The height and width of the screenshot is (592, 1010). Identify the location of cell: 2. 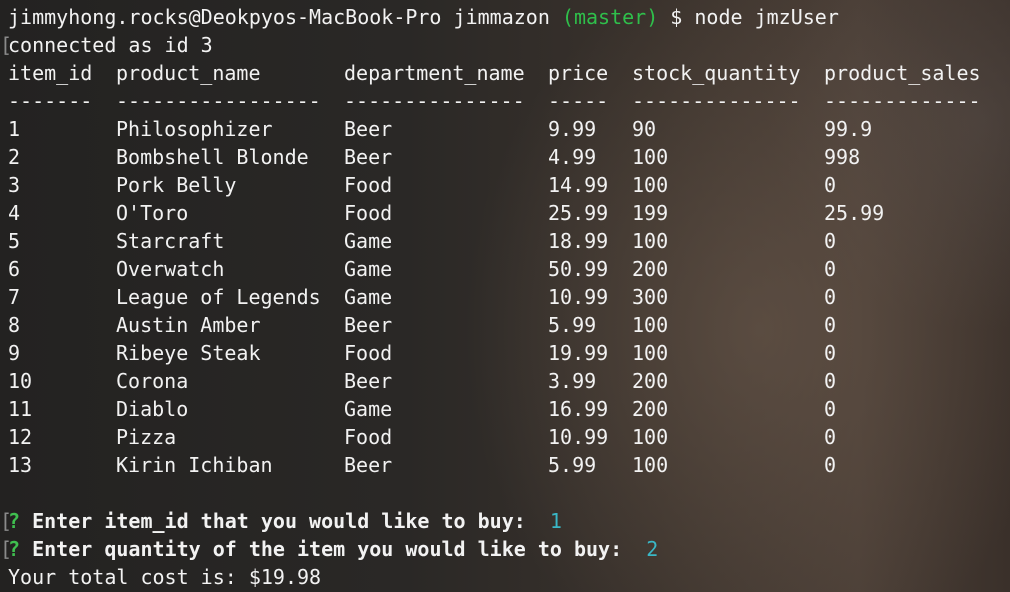
(14, 157).